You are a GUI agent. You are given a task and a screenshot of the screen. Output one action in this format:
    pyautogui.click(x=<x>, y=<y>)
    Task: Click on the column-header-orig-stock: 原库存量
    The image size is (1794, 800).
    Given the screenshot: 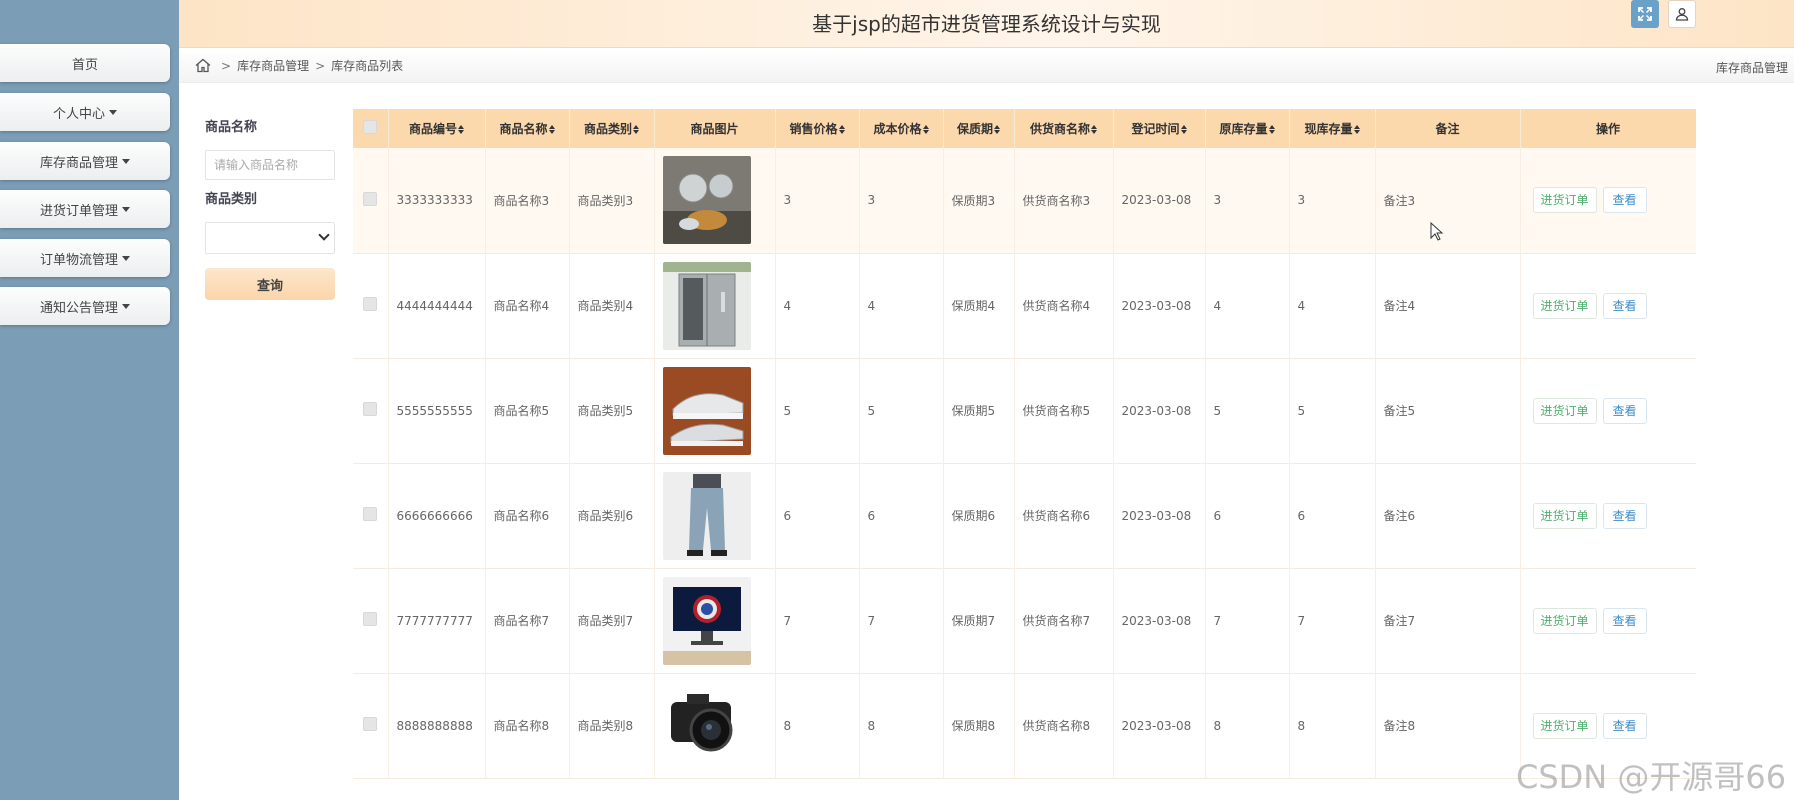 What is the action you would take?
    pyautogui.click(x=1247, y=128)
    